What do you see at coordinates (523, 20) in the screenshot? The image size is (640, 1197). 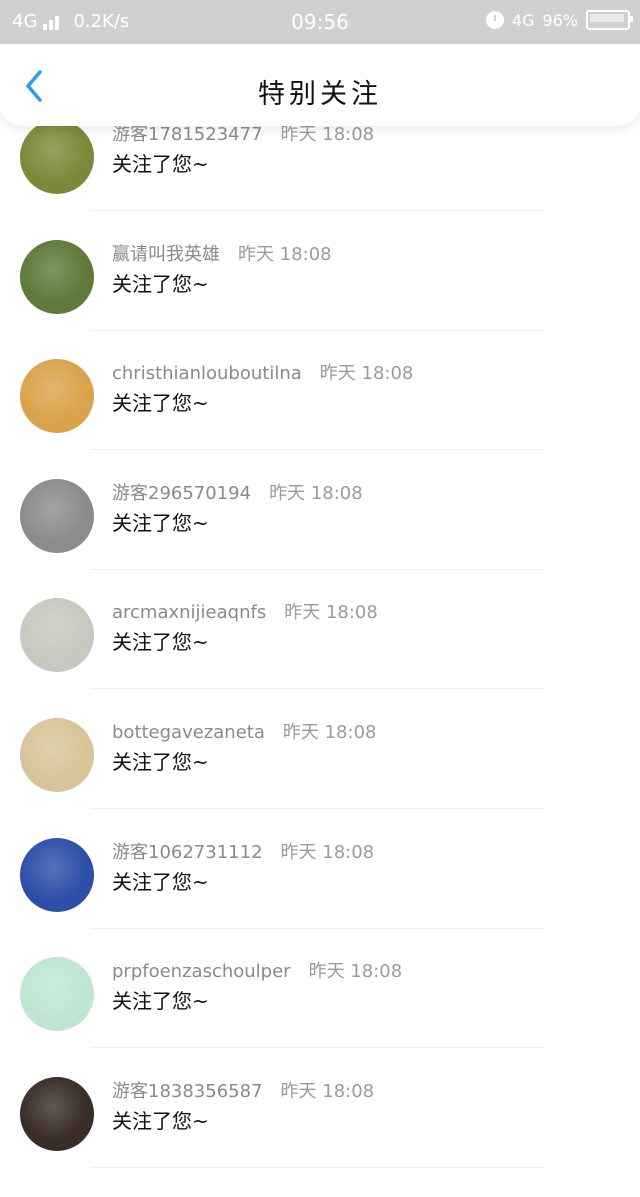 I see `network-label-right: 4G` at bounding box center [523, 20].